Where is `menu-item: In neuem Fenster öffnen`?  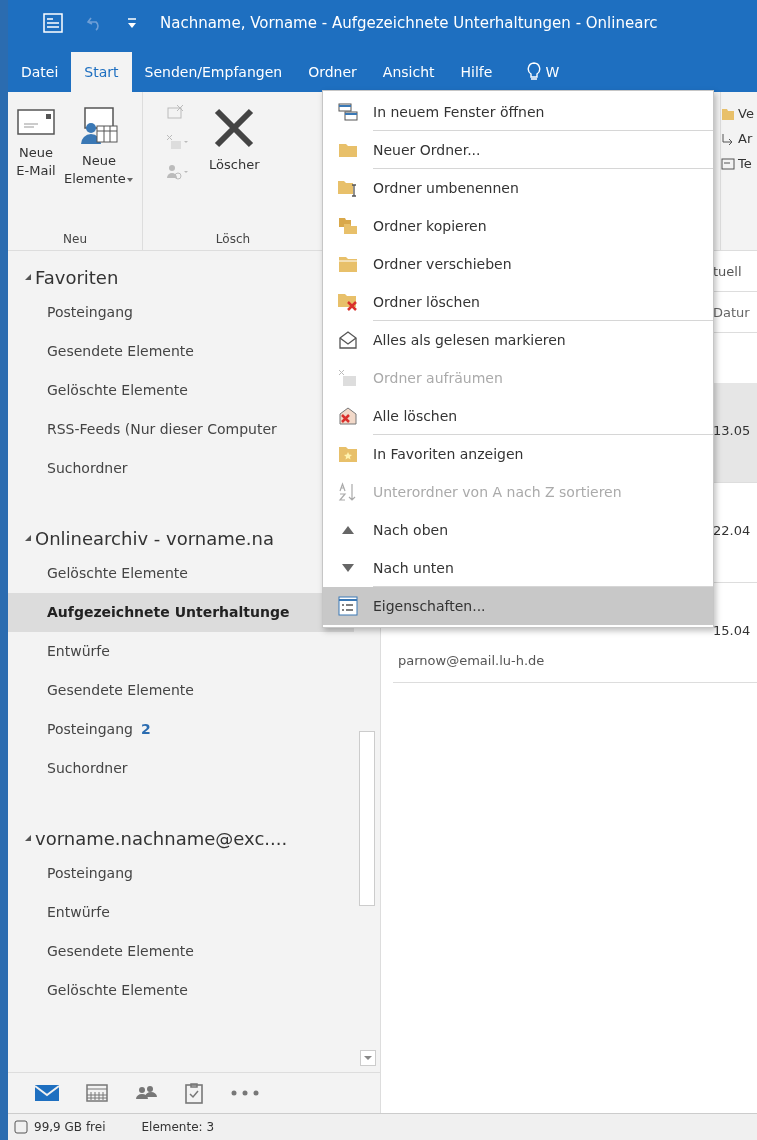
menu-item: In neuem Fenster öffnen is located at coordinates (518, 112).